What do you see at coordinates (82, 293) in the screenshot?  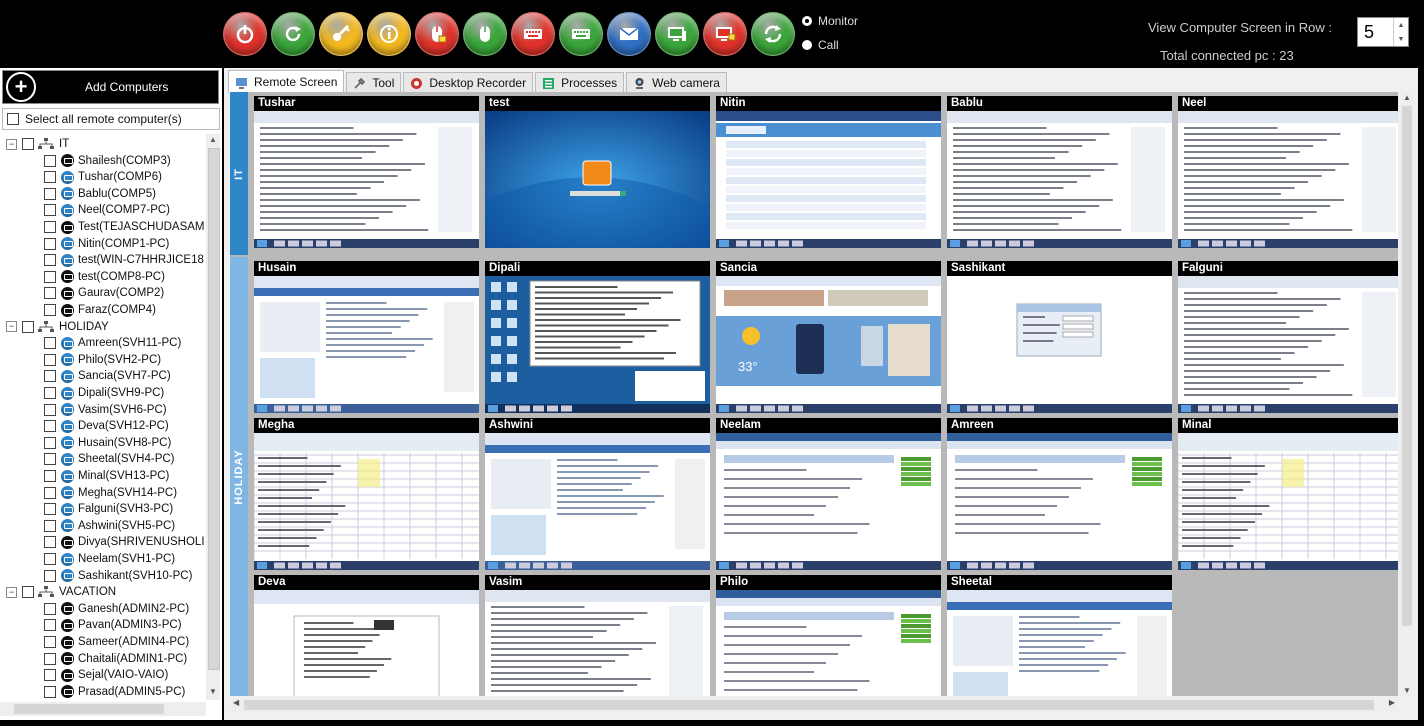 I see `tree-item: Gaurav(COMP2)` at bounding box center [82, 293].